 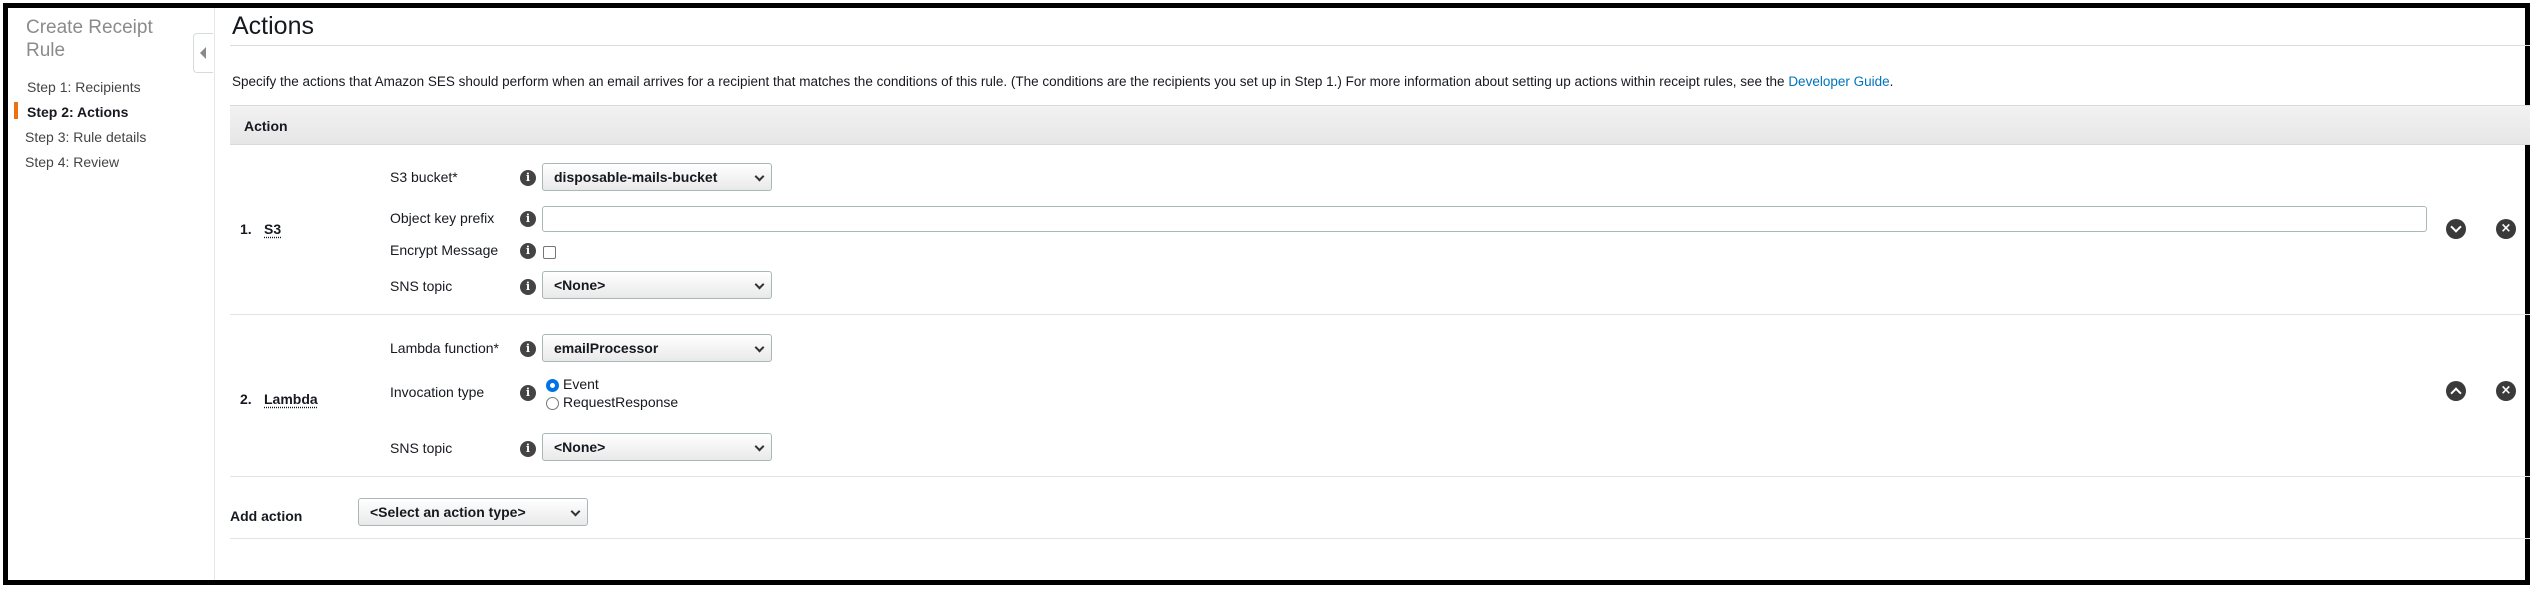 What do you see at coordinates (77, 112) in the screenshot?
I see `step-actions: Step 2: Actions` at bounding box center [77, 112].